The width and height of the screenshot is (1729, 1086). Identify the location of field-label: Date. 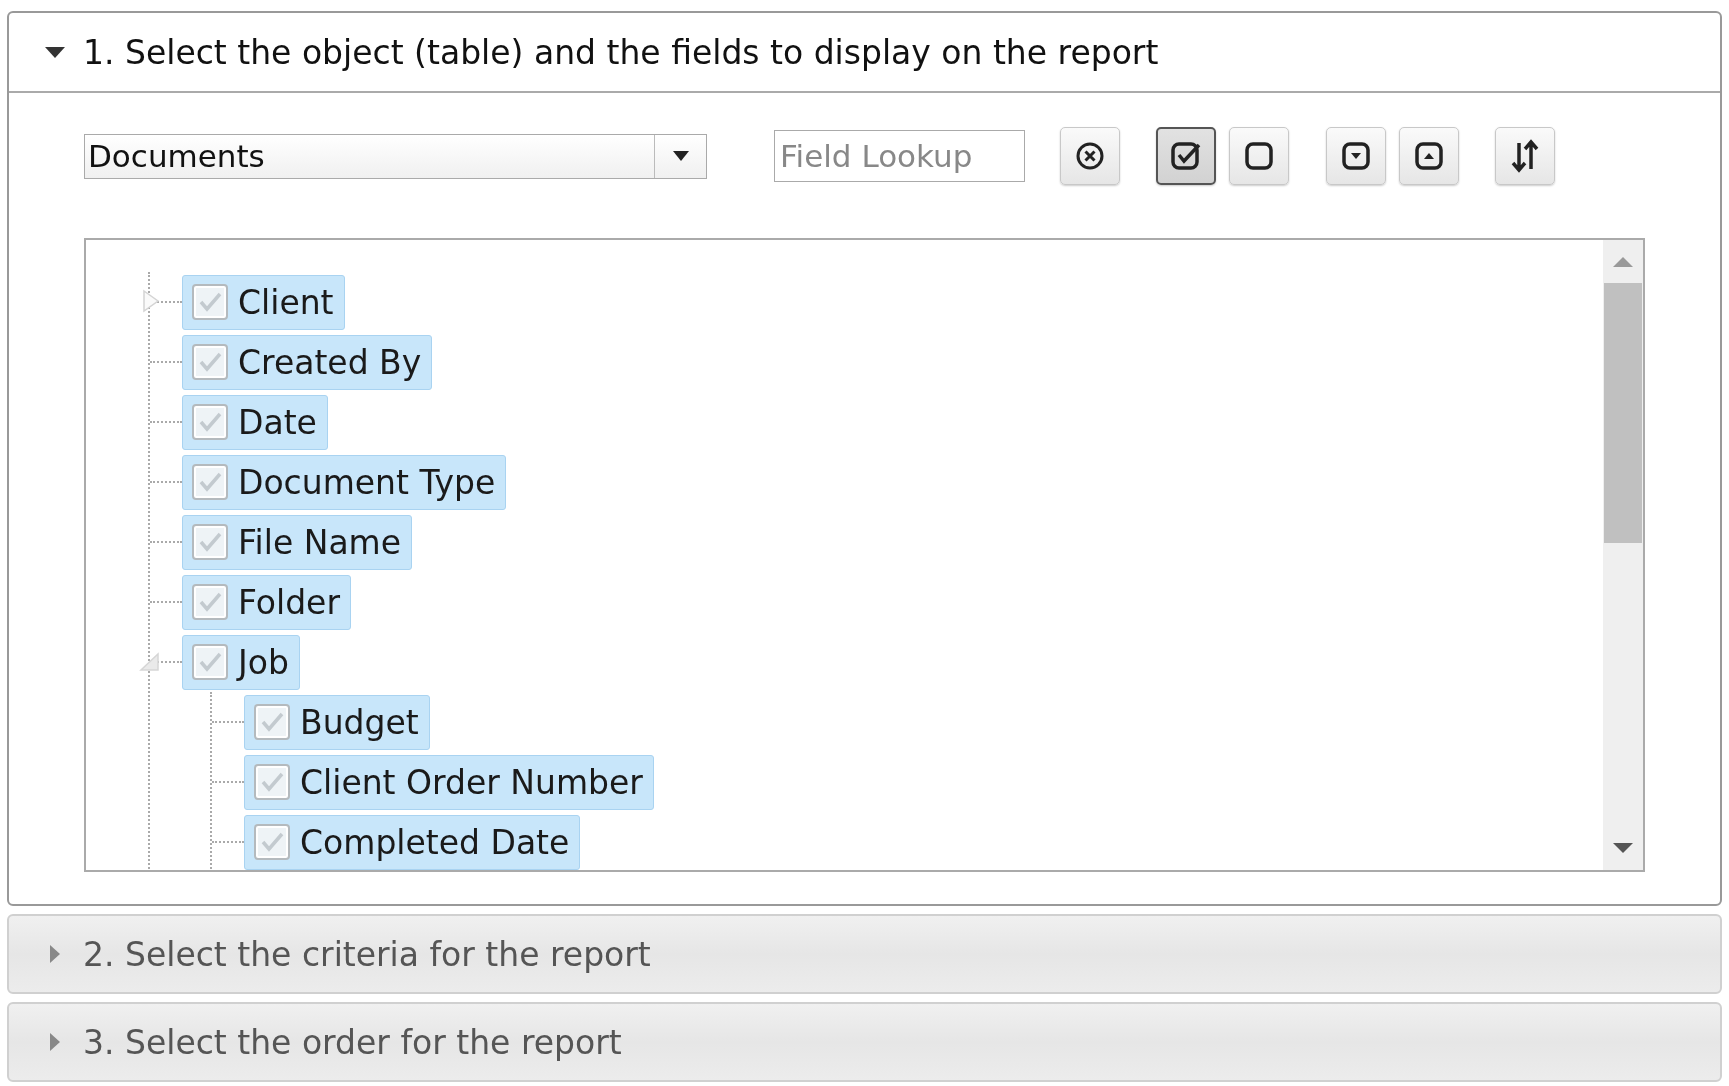
(277, 422).